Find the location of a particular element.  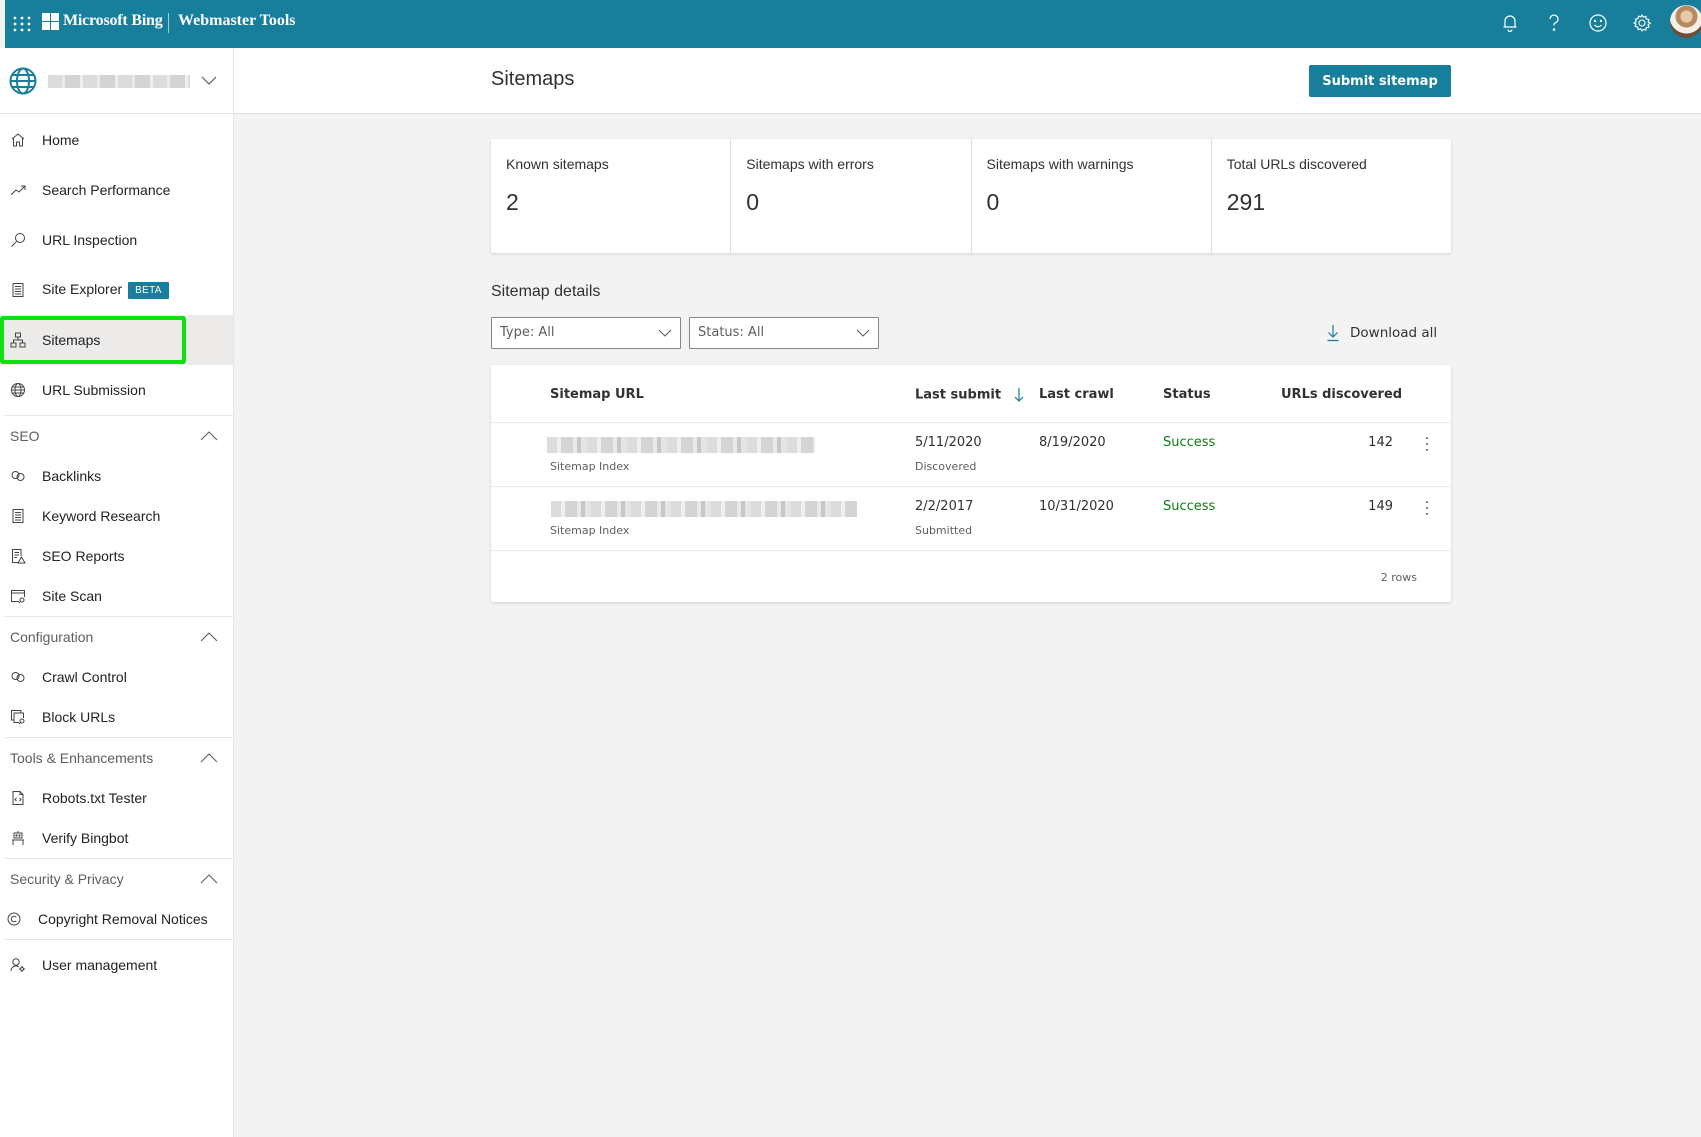

column-header-urls-discovered: URLs discovered is located at coordinates (1341, 394).